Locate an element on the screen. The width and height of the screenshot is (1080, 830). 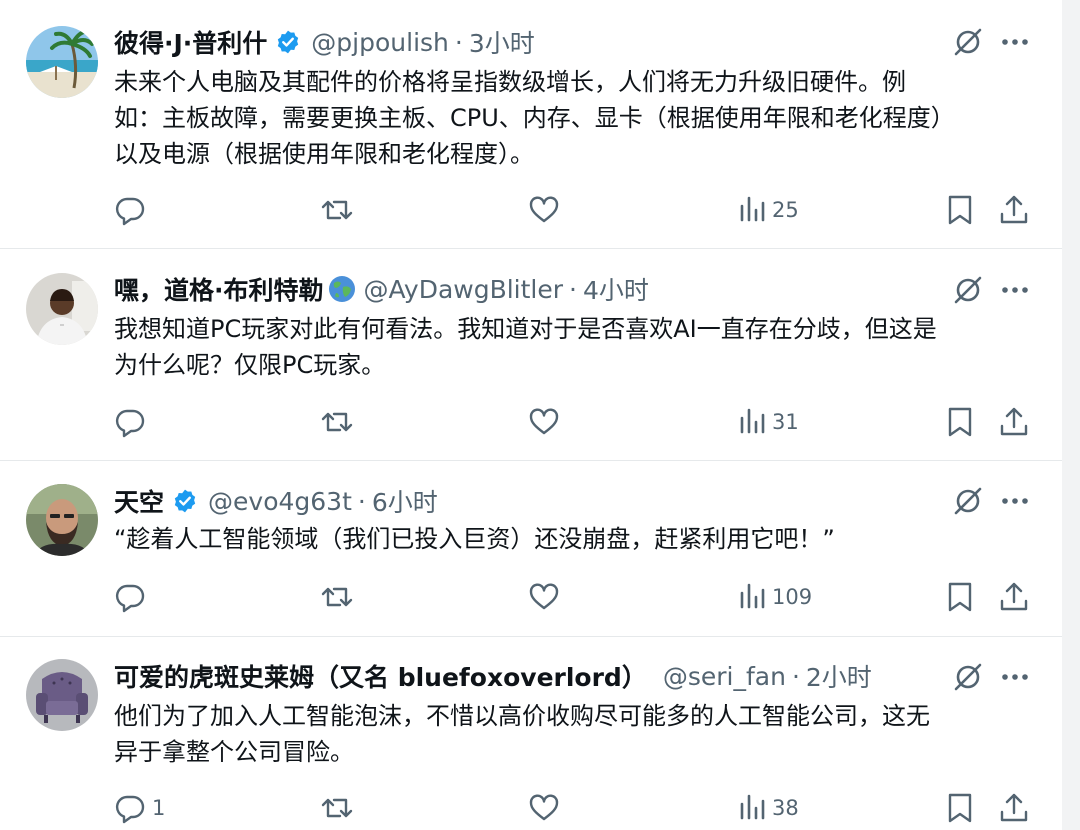
timestamp: 3小时 is located at coordinates (502, 42).